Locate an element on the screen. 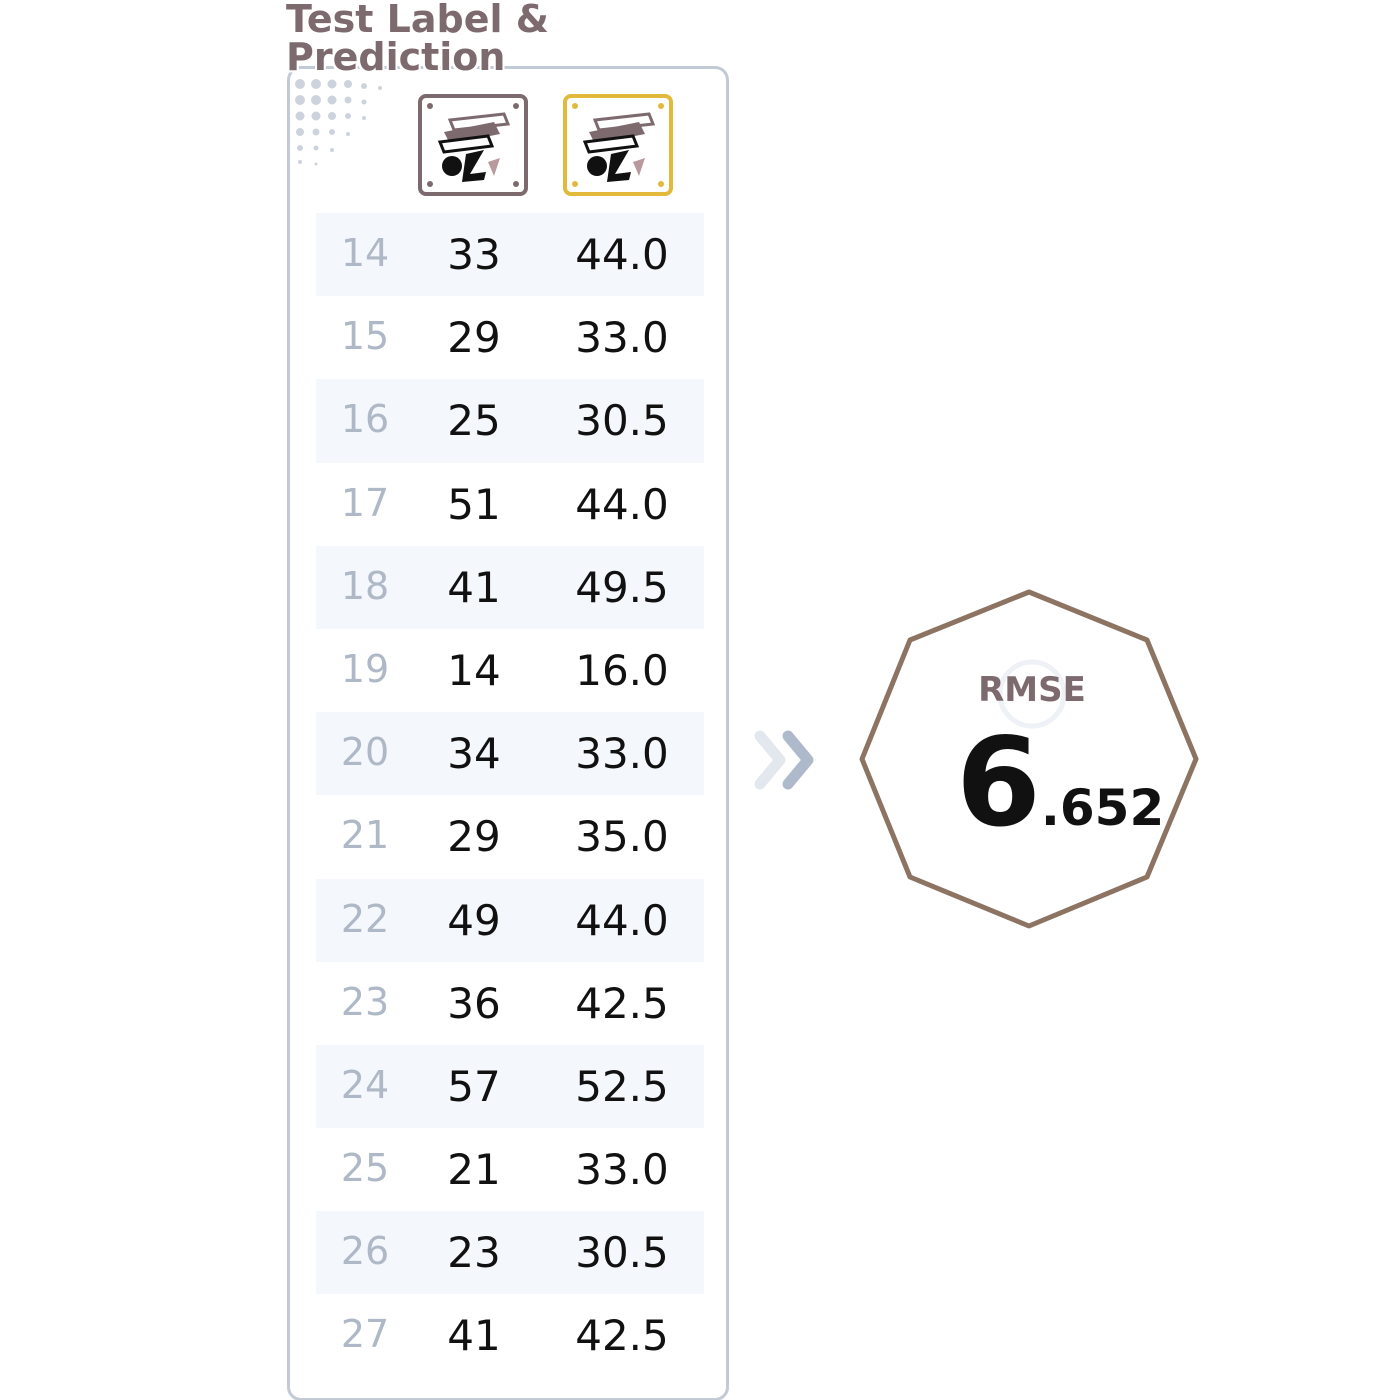  table-row: 19 14 16.0 is located at coordinates (510, 670).